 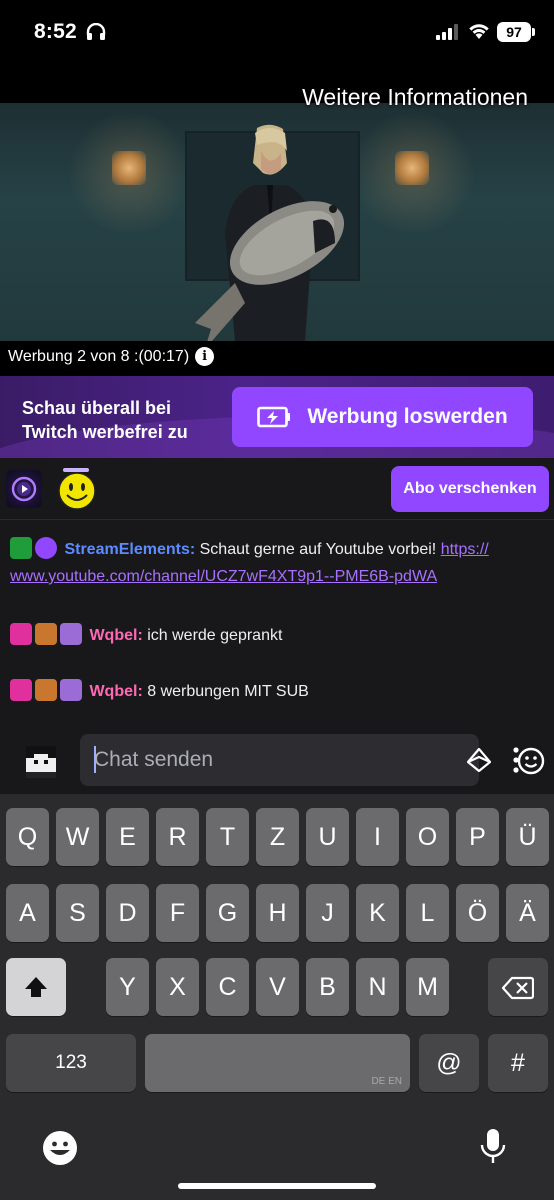 What do you see at coordinates (71, 1063) in the screenshot?
I see `numbers-key: 123` at bounding box center [71, 1063].